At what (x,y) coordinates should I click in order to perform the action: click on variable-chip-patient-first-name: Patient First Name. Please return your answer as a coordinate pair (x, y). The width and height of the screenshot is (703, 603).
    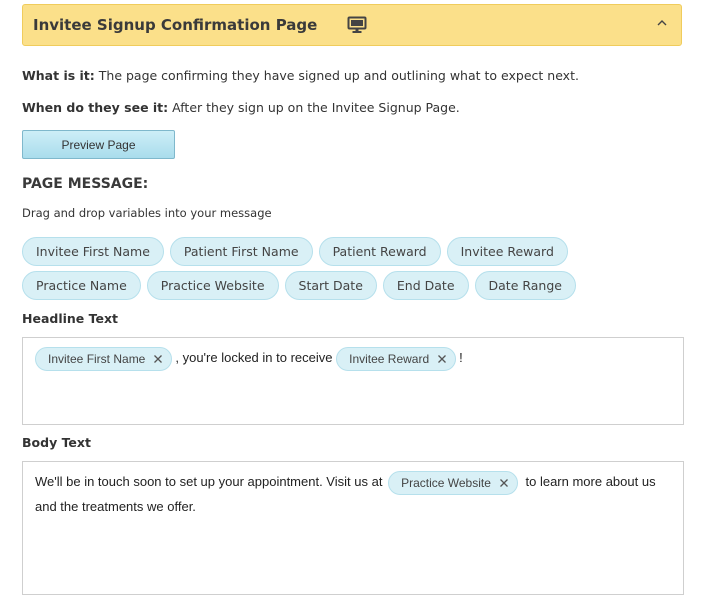
    Looking at the image, I should click on (241, 251).